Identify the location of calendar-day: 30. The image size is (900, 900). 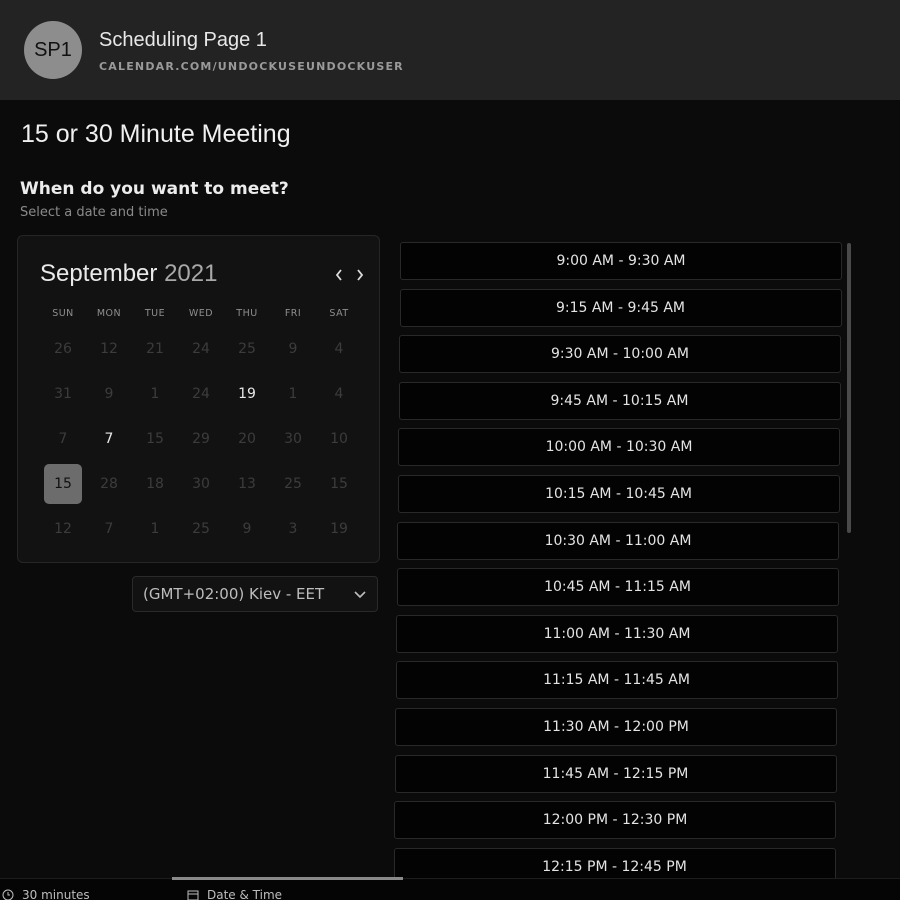
(201, 483).